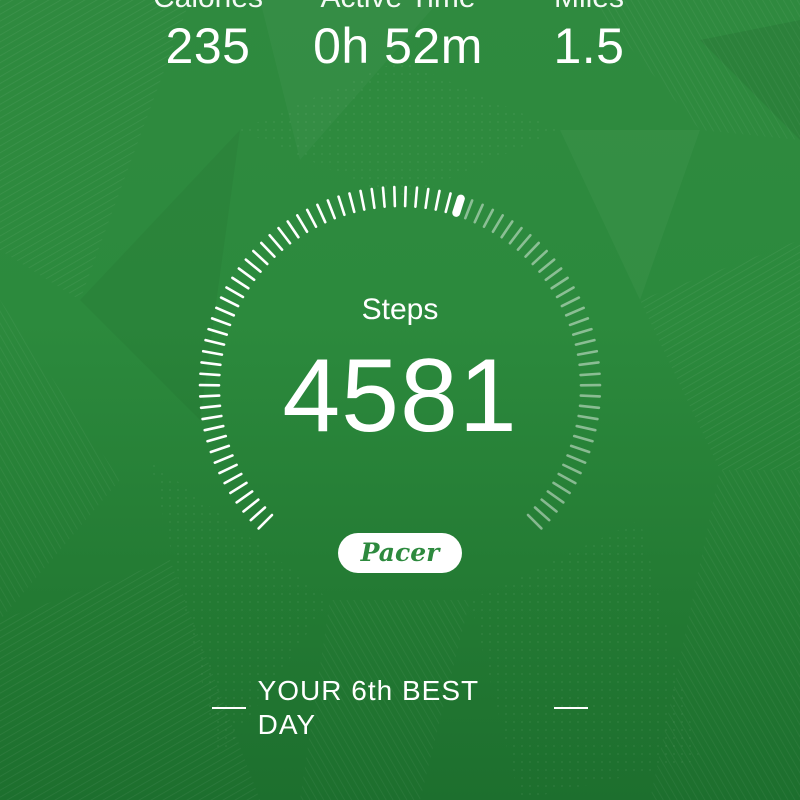  I want to click on best-day-left-rule, so click(229, 708).